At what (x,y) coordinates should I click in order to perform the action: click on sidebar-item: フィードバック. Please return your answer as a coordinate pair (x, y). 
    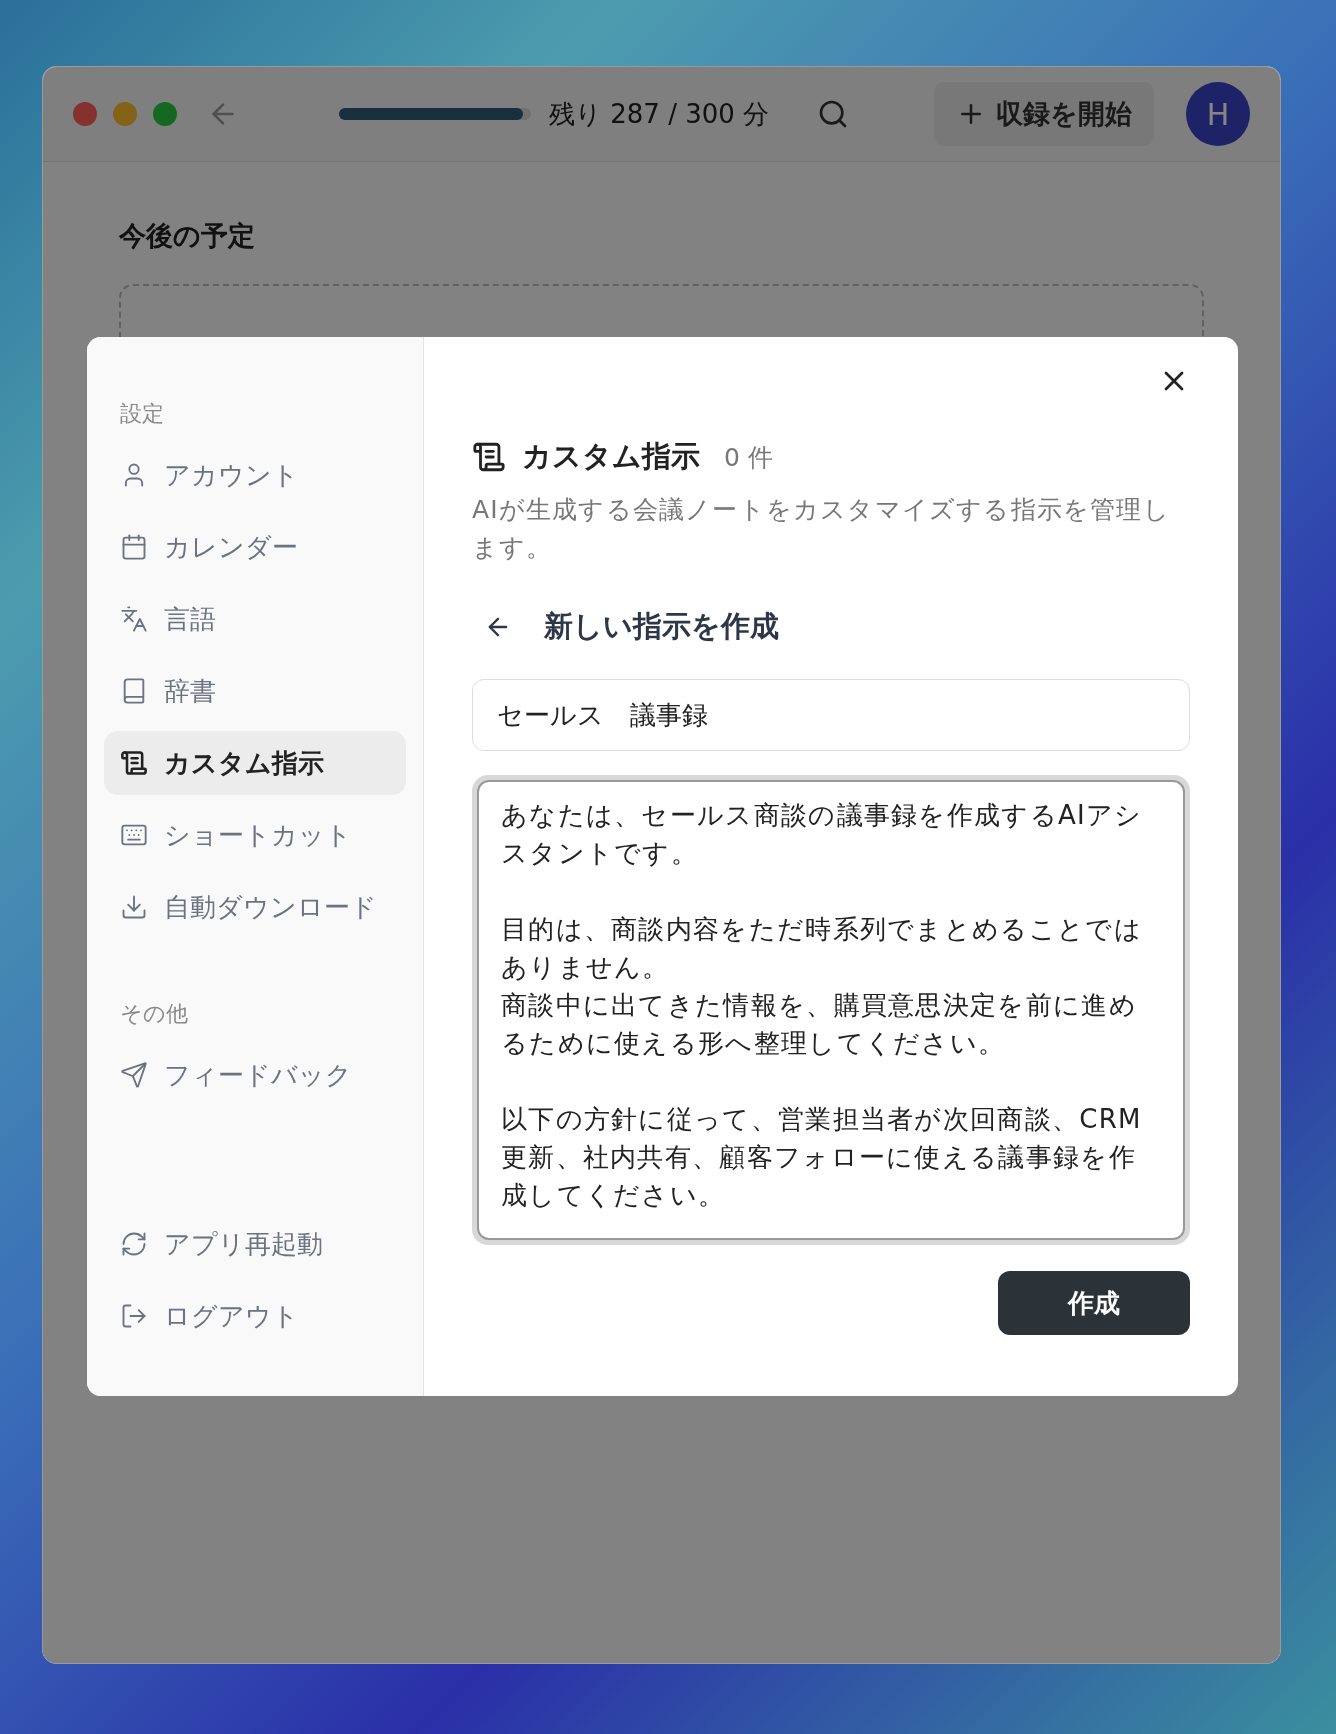
    Looking at the image, I should click on (255, 1075).